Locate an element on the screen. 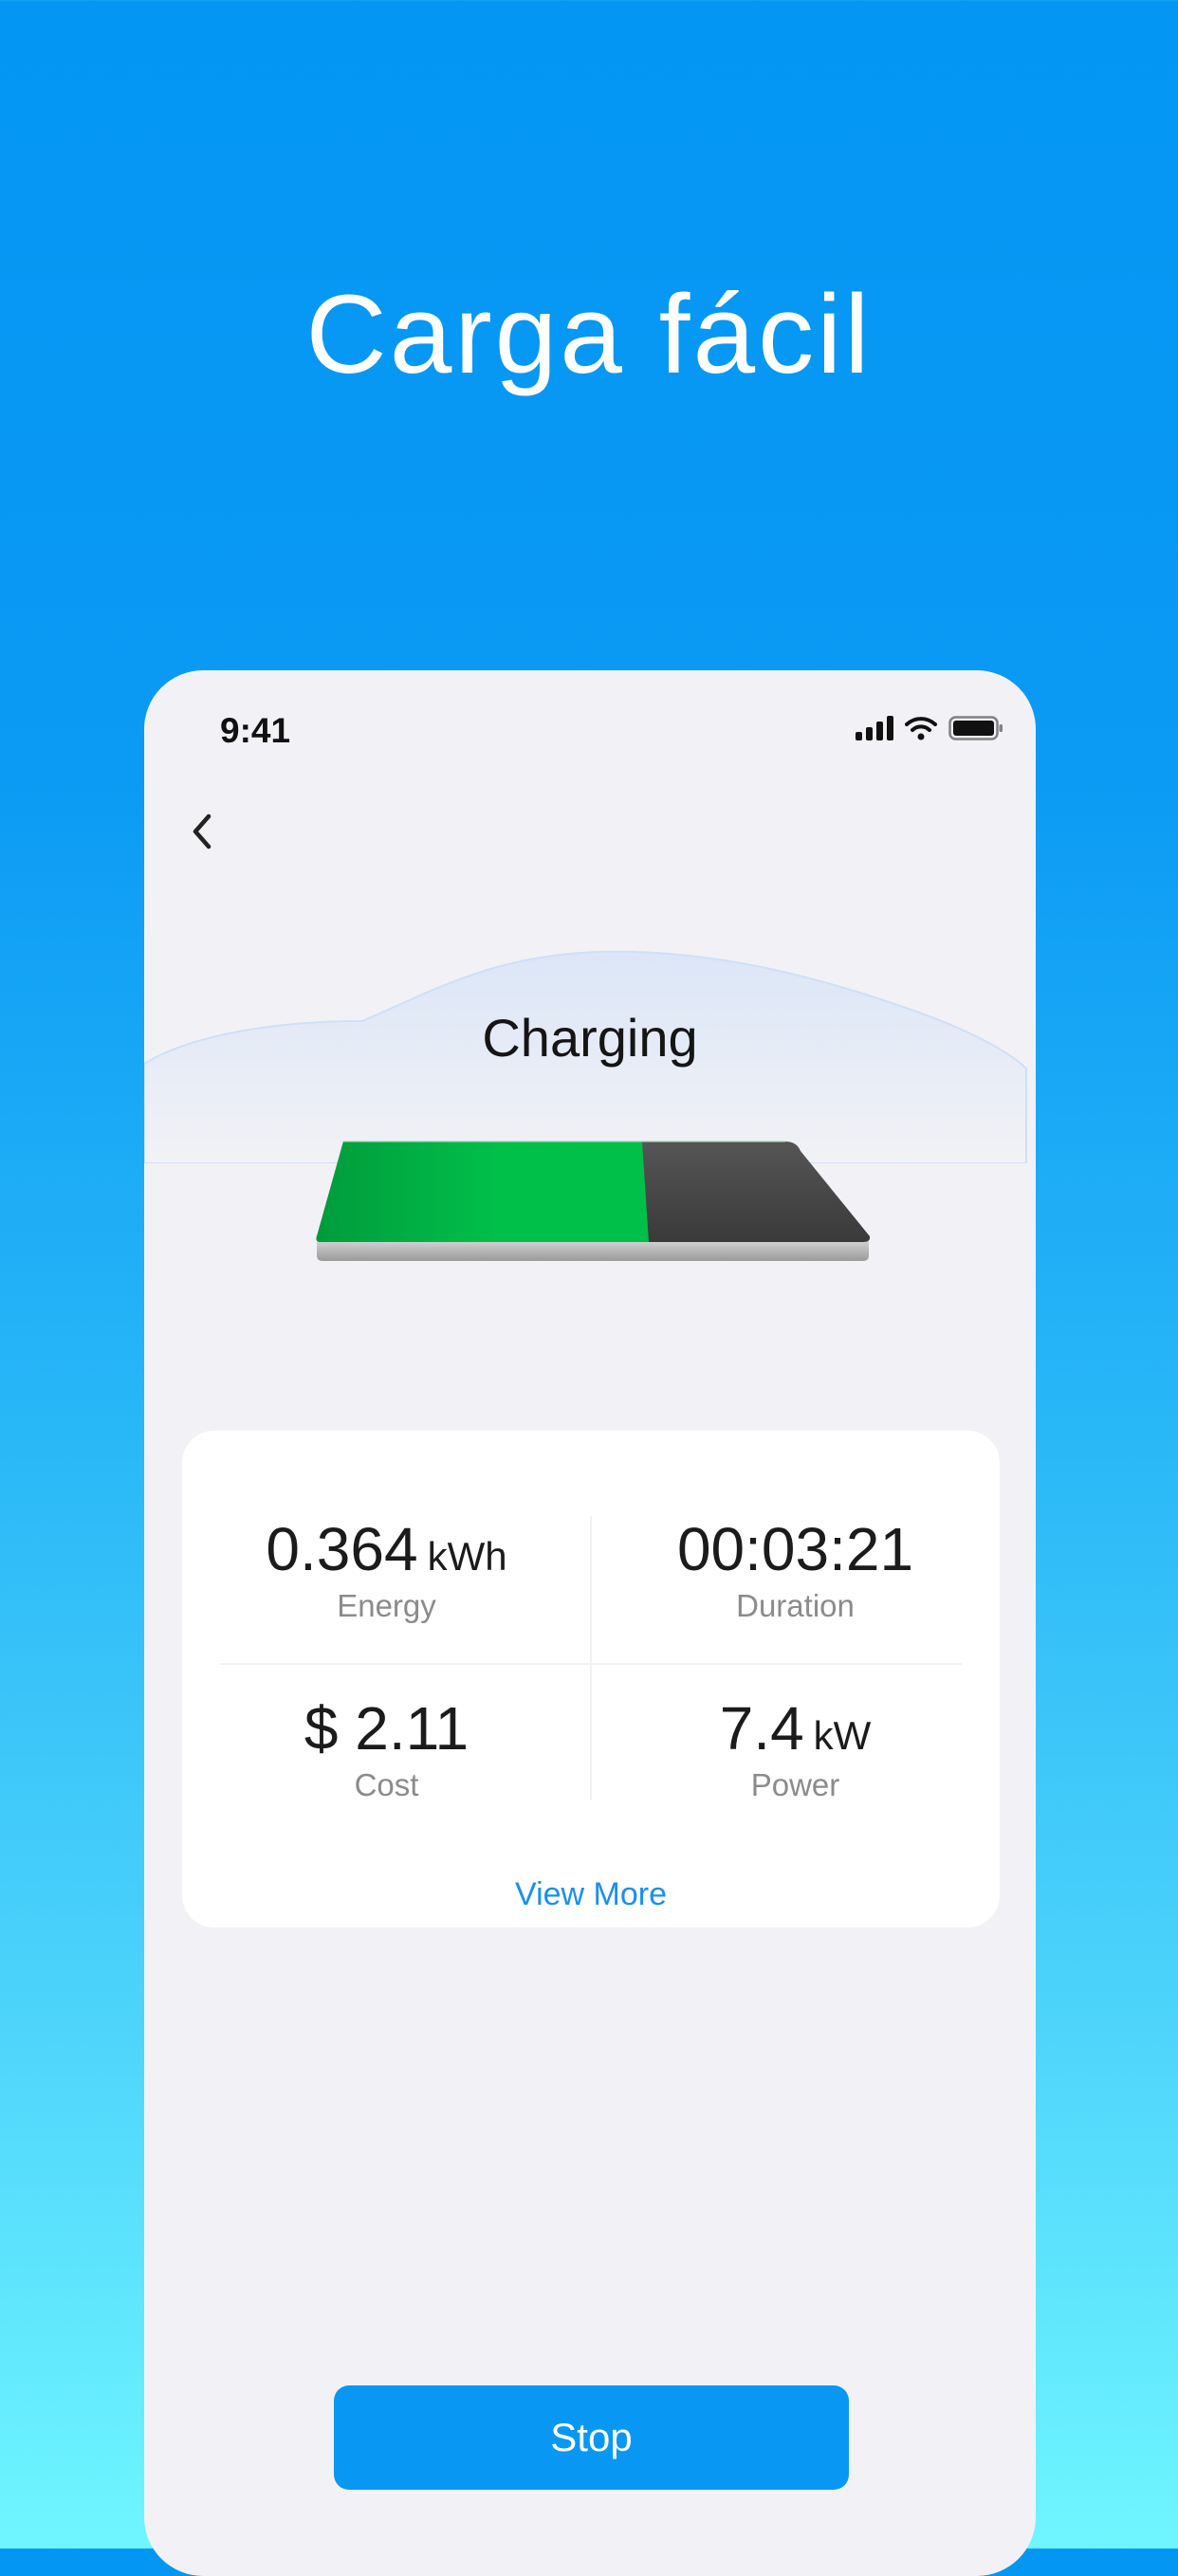 Image resolution: width=1178 pixels, height=2576 pixels. stat-power: 7.4 kW Power is located at coordinates (795, 1748).